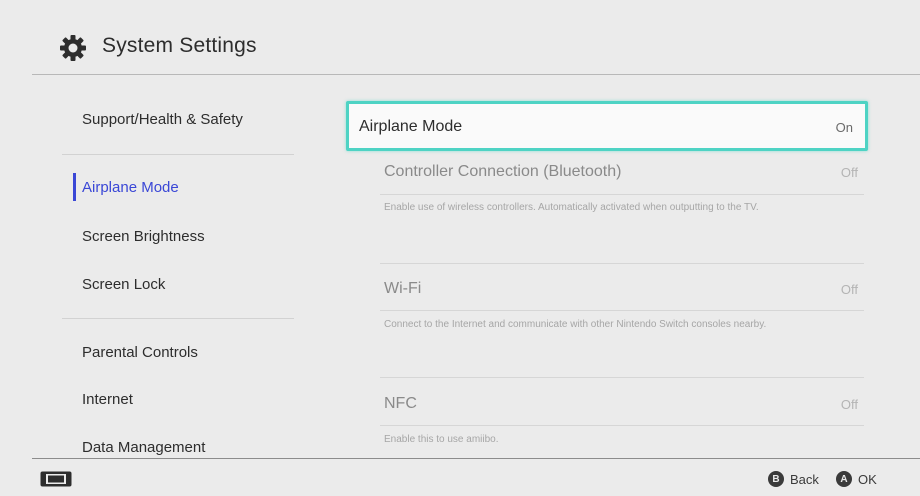  Describe the element at coordinates (503, 171) in the screenshot. I see `controller-connection-label: Controller Connection (Bluetooth)` at that location.